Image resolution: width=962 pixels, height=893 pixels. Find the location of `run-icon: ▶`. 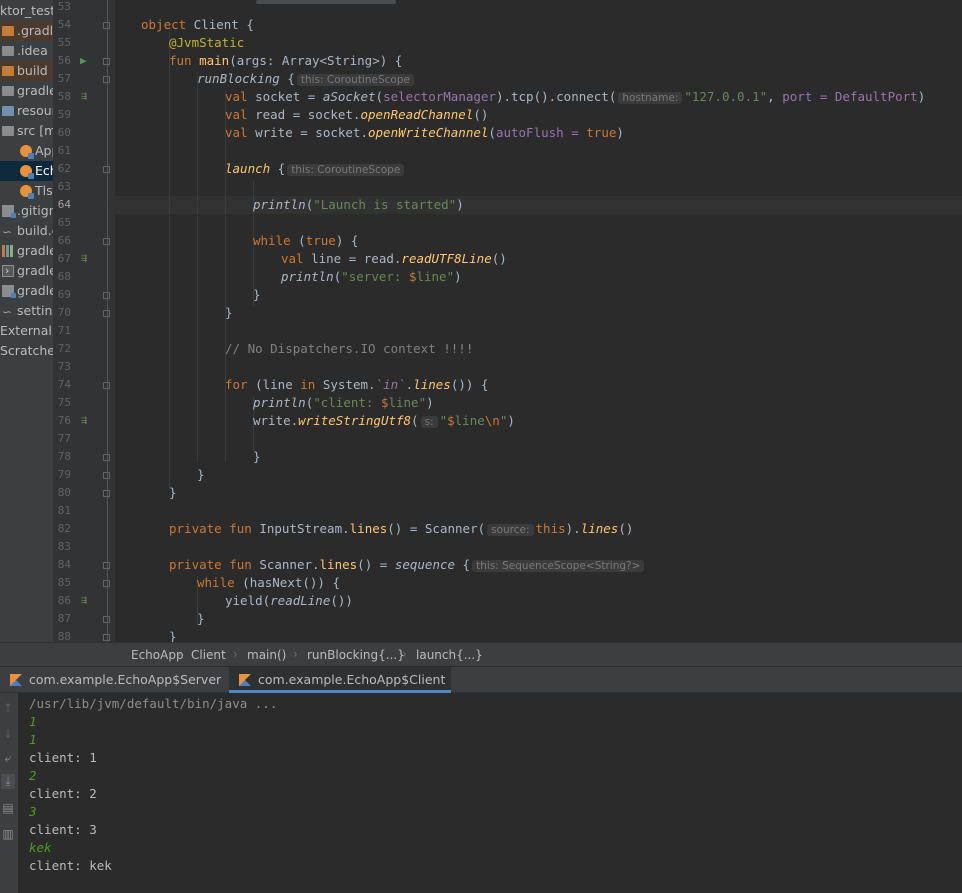

run-icon: ▶ is located at coordinates (83, 61).